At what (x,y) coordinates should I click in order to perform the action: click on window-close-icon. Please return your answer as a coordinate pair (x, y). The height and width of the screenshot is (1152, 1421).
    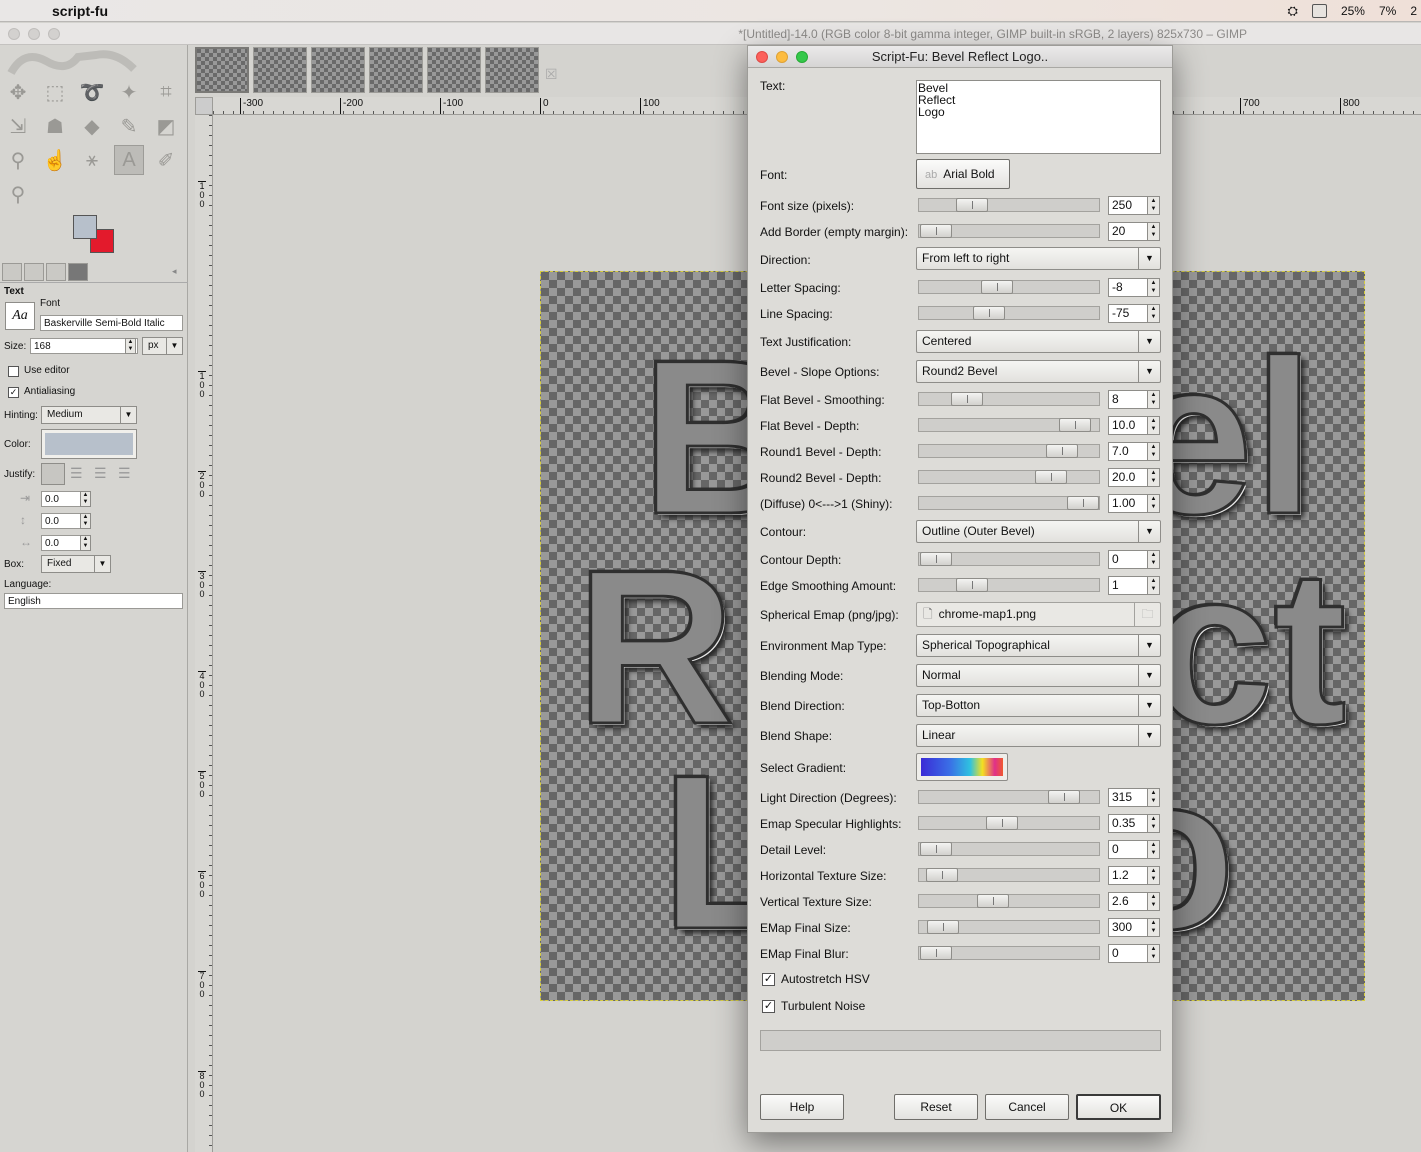
    Looking at the image, I should click on (14, 34).